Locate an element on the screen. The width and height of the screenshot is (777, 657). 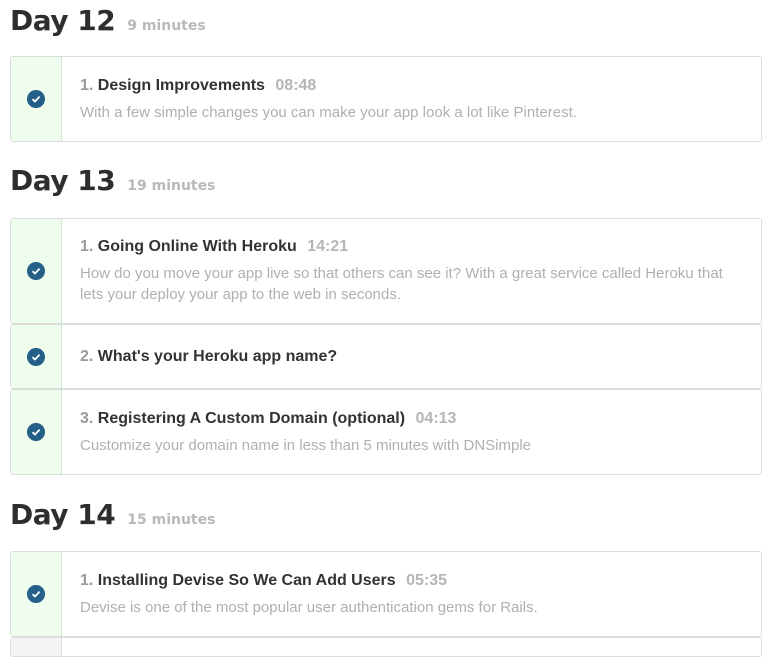
lesson-title: Registering A Custom Domain (optional) is located at coordinates (251, 418).